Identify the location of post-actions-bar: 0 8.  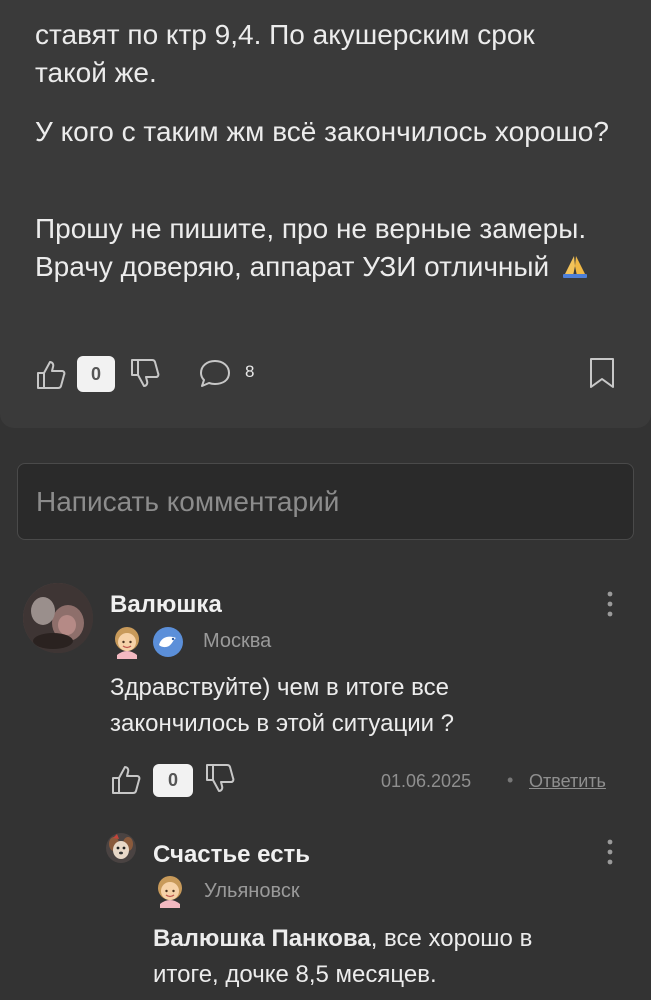
(330, 375).